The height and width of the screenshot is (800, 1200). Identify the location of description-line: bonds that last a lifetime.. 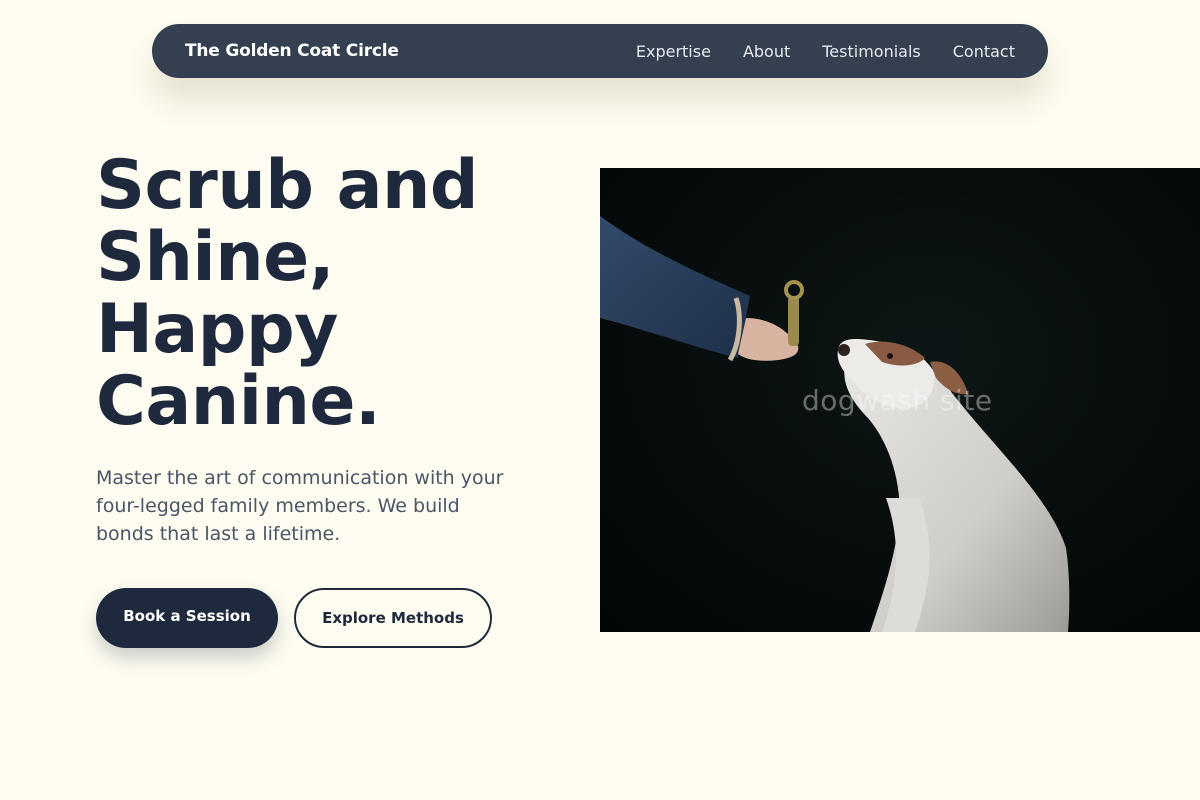
(218, 534).